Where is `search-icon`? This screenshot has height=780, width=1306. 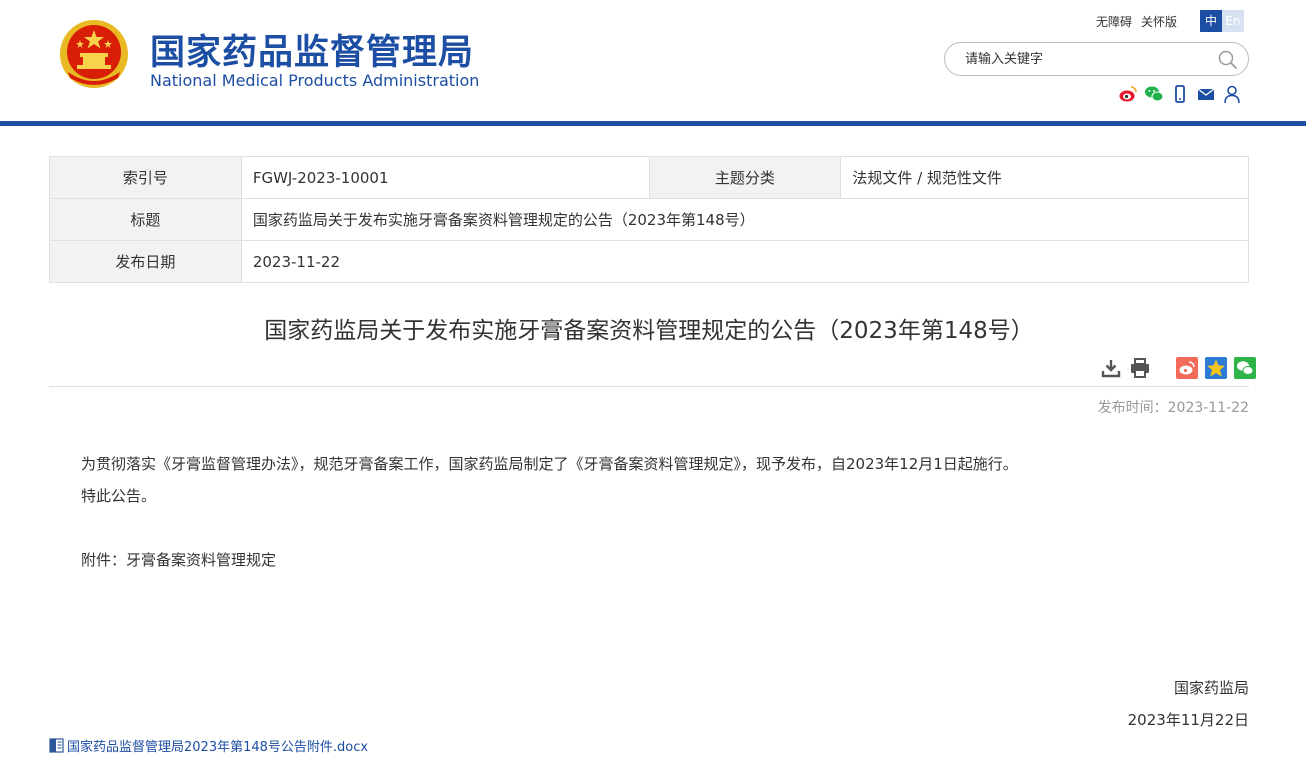
search-icon is located at coordinates (1228, 60).